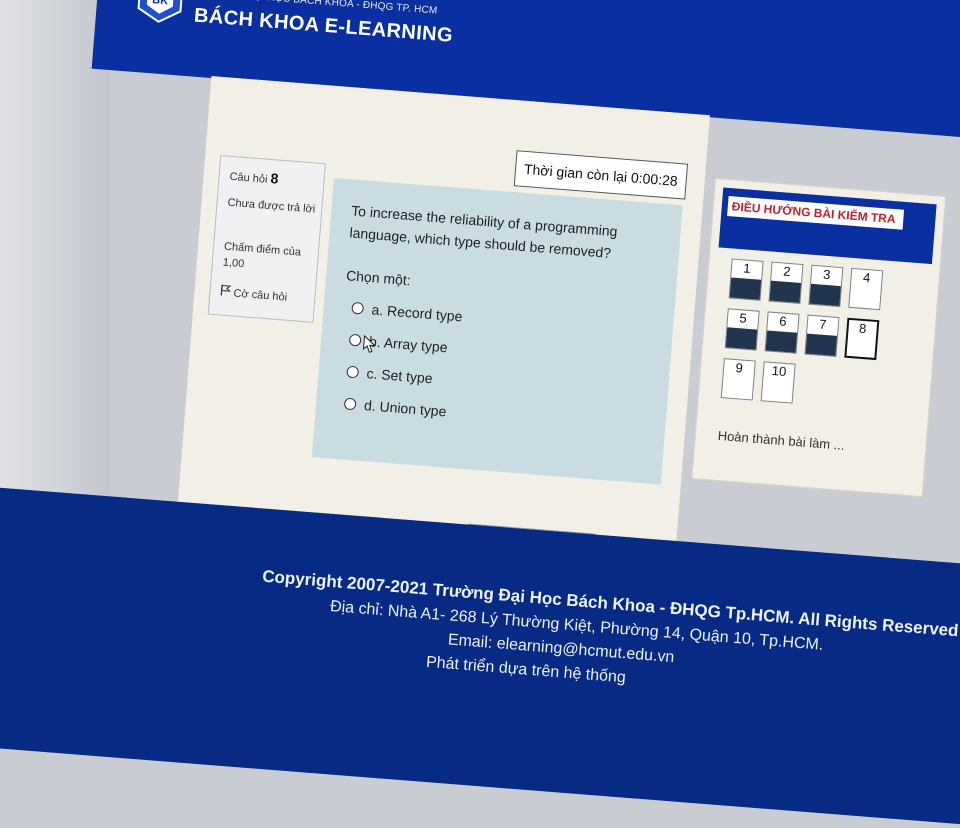  I want to click on option-b: b. Array type, so click(398, 344).